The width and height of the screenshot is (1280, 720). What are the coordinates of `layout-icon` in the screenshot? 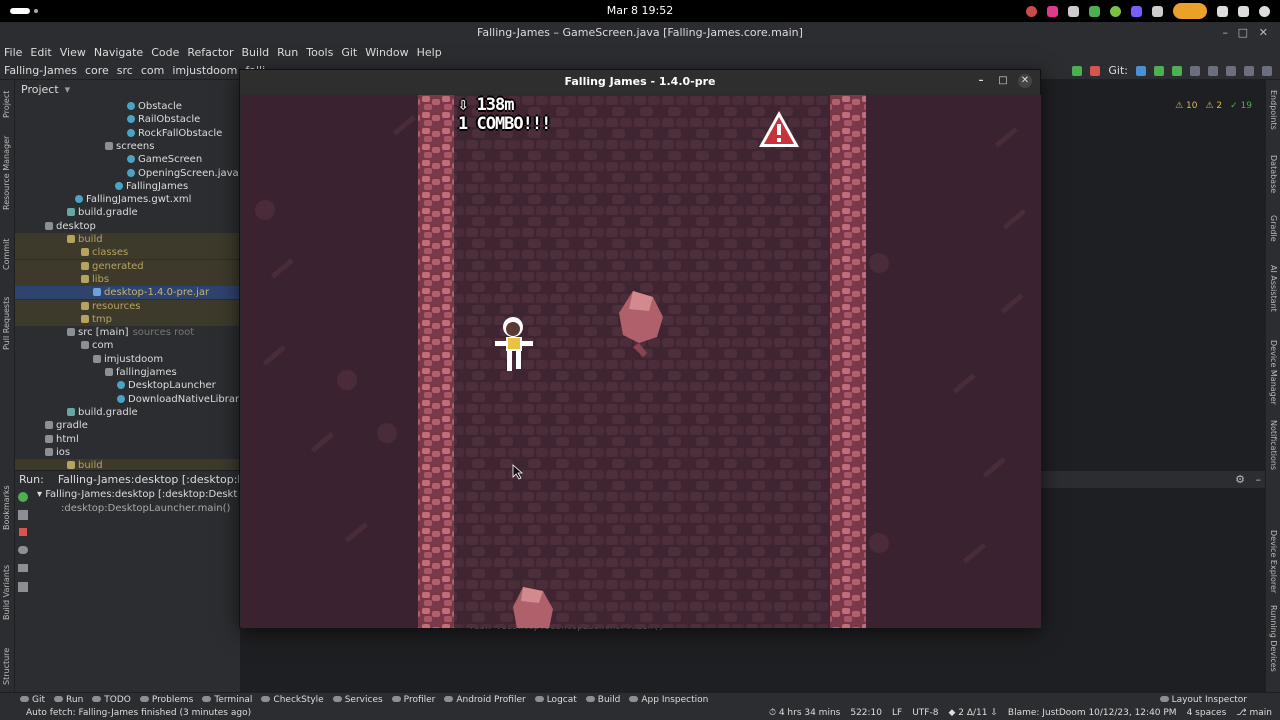 It's located at (23, 568).